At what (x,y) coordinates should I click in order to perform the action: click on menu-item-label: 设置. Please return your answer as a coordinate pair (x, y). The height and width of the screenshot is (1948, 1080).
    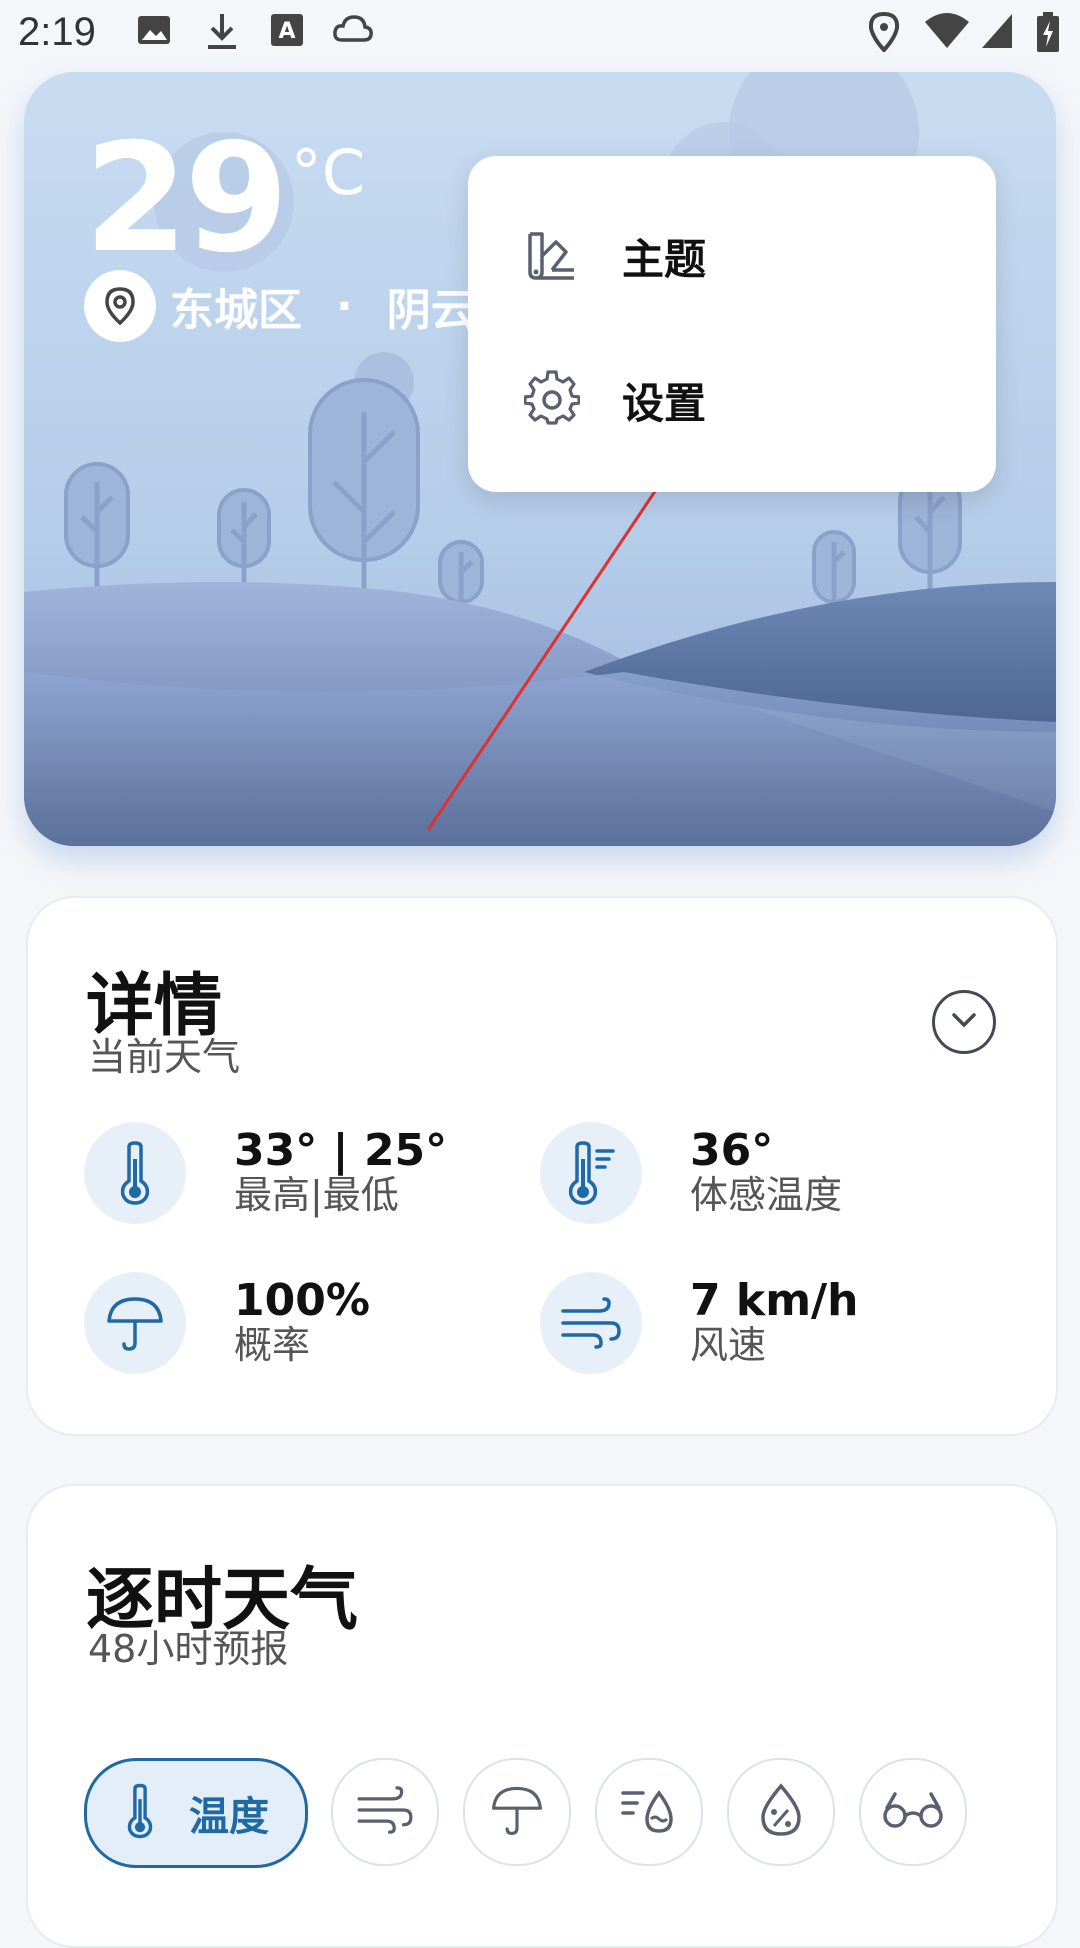
    Looking at the image, I should click on (664, 403).